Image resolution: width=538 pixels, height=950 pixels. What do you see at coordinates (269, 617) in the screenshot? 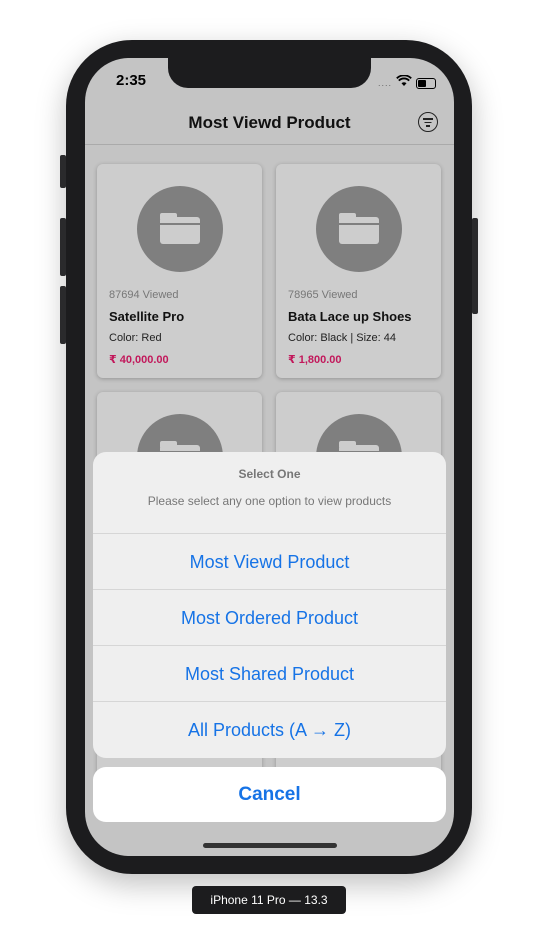
I see `option-most-ordered: Most Ordered Product` at bounding box center [269, 617].